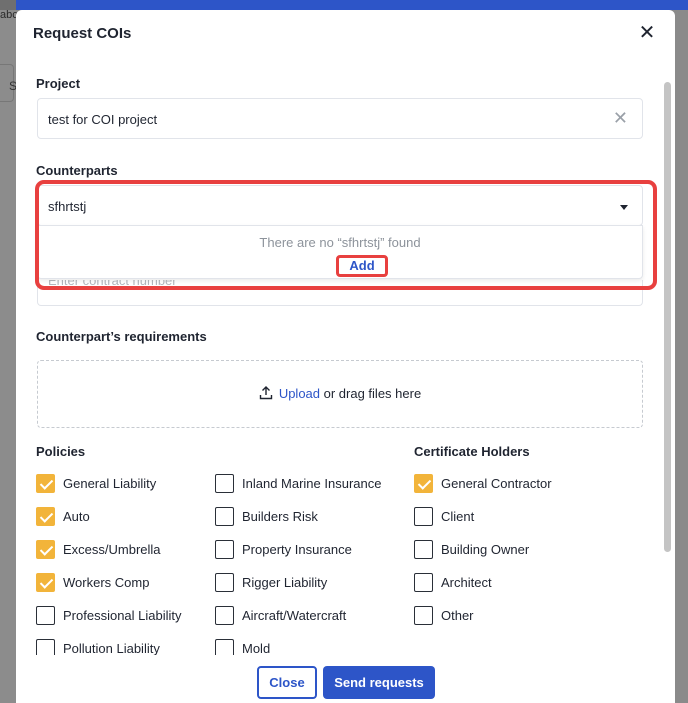 The height and width of the screenshot is (703, 688). I want to click on policy-item: Workers Comp, so click(92, 582).